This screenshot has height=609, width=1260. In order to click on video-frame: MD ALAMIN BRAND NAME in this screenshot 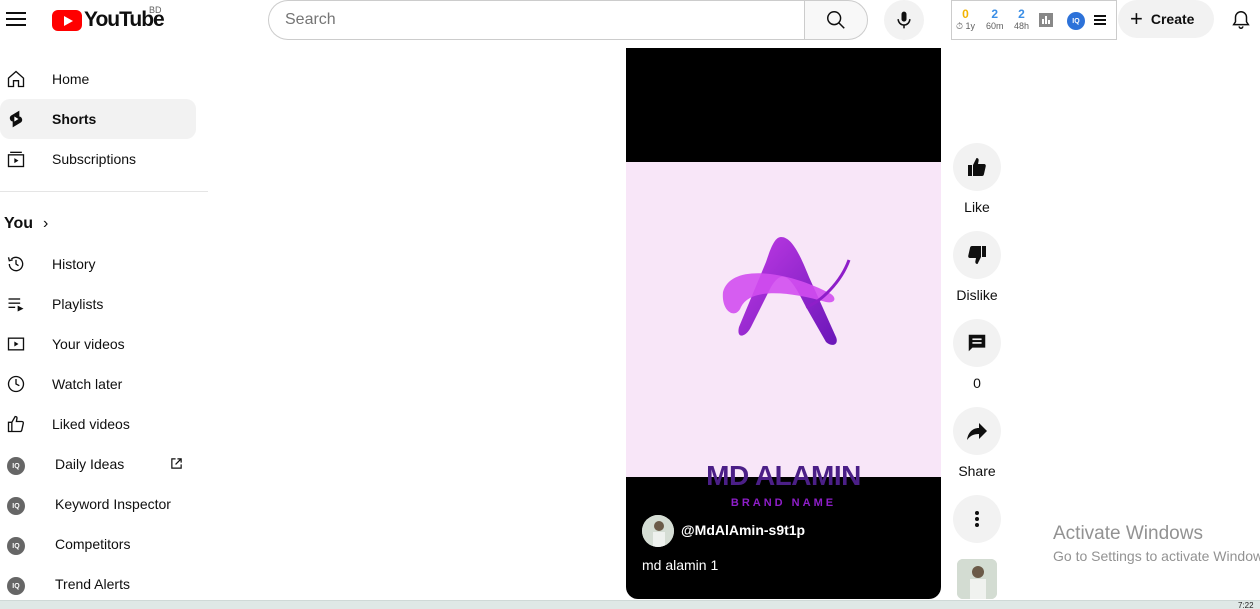, I will do `click(783, 335)`.